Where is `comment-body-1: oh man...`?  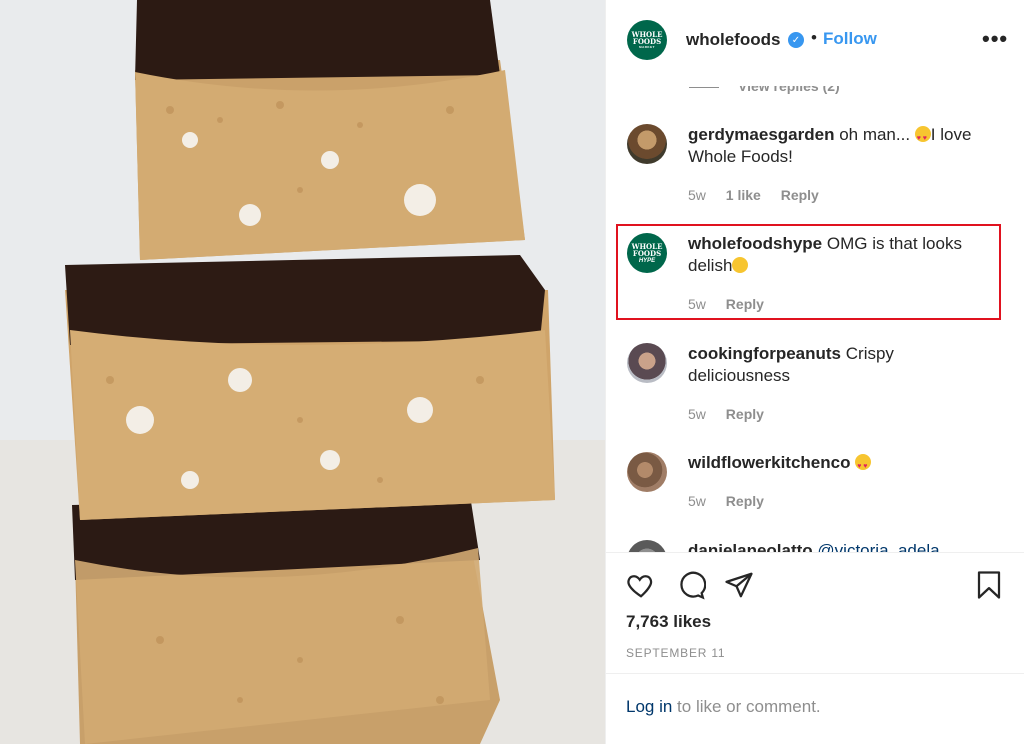 comment-body-1: oh man... is located at coordinates (875, 134).